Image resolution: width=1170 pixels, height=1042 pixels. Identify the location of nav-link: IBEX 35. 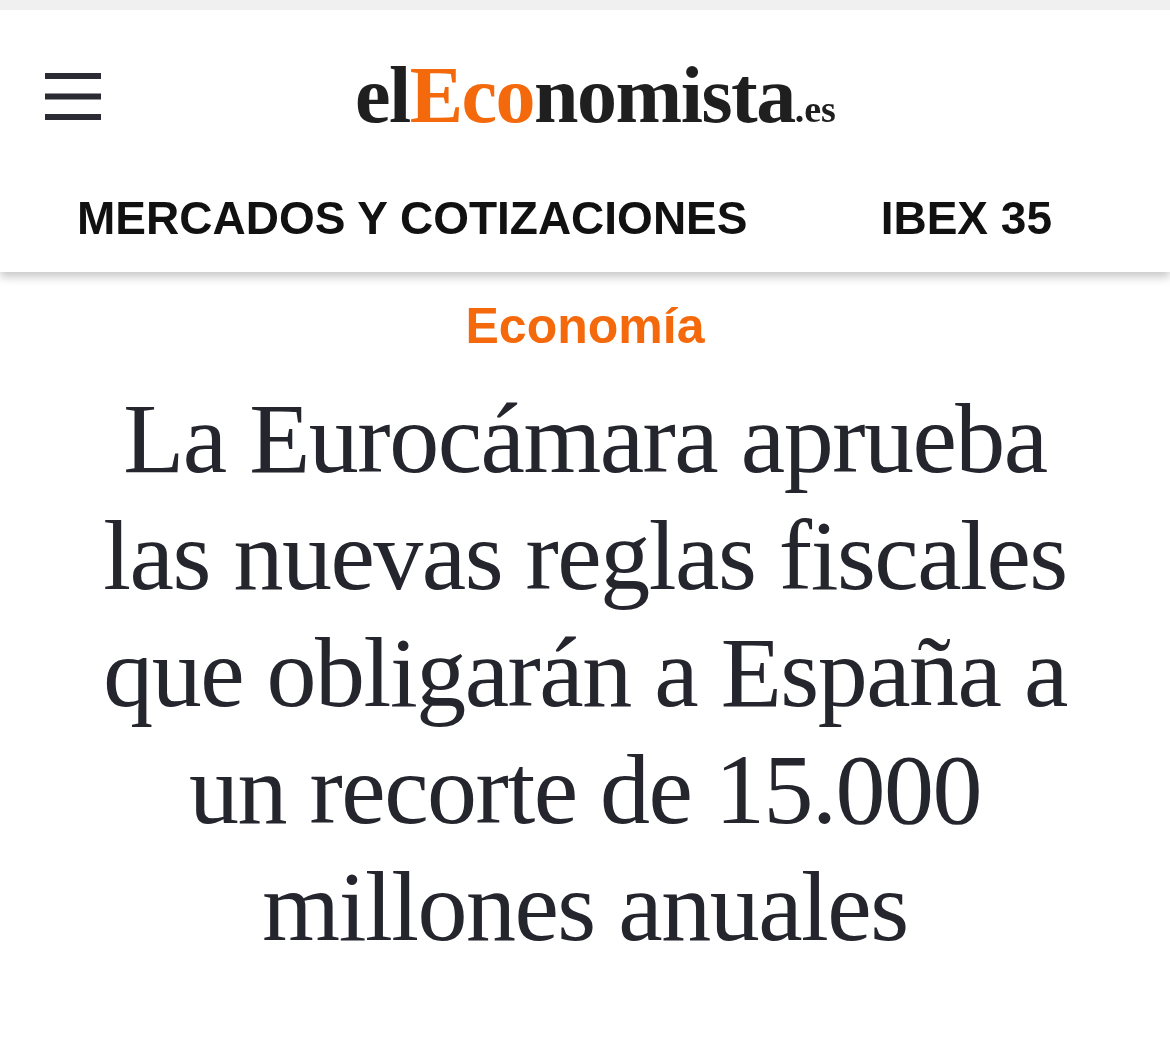
(966, 218).